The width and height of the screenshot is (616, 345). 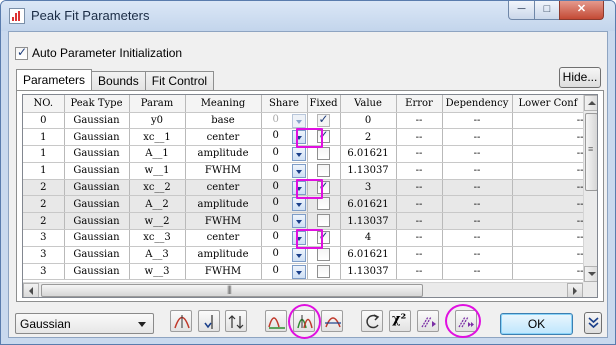 What do you see at coordinates (157, 188) in the screenshot?
I see `cell-param: xc__2` at bounding box center [157, 188].